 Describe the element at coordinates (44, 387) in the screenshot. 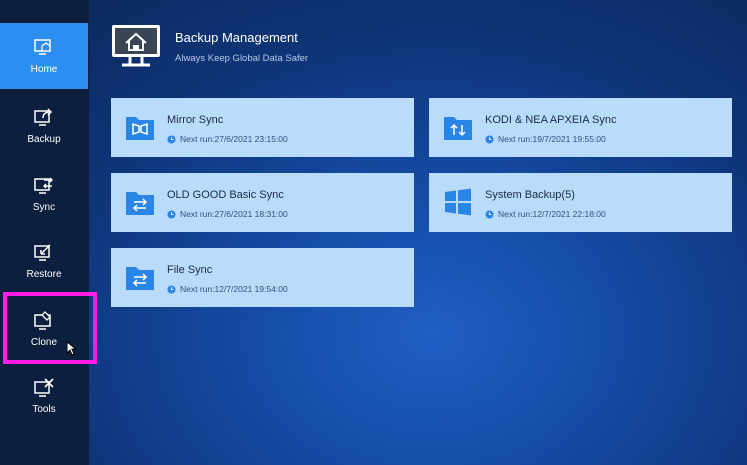

I see `tools-icon` at that location.